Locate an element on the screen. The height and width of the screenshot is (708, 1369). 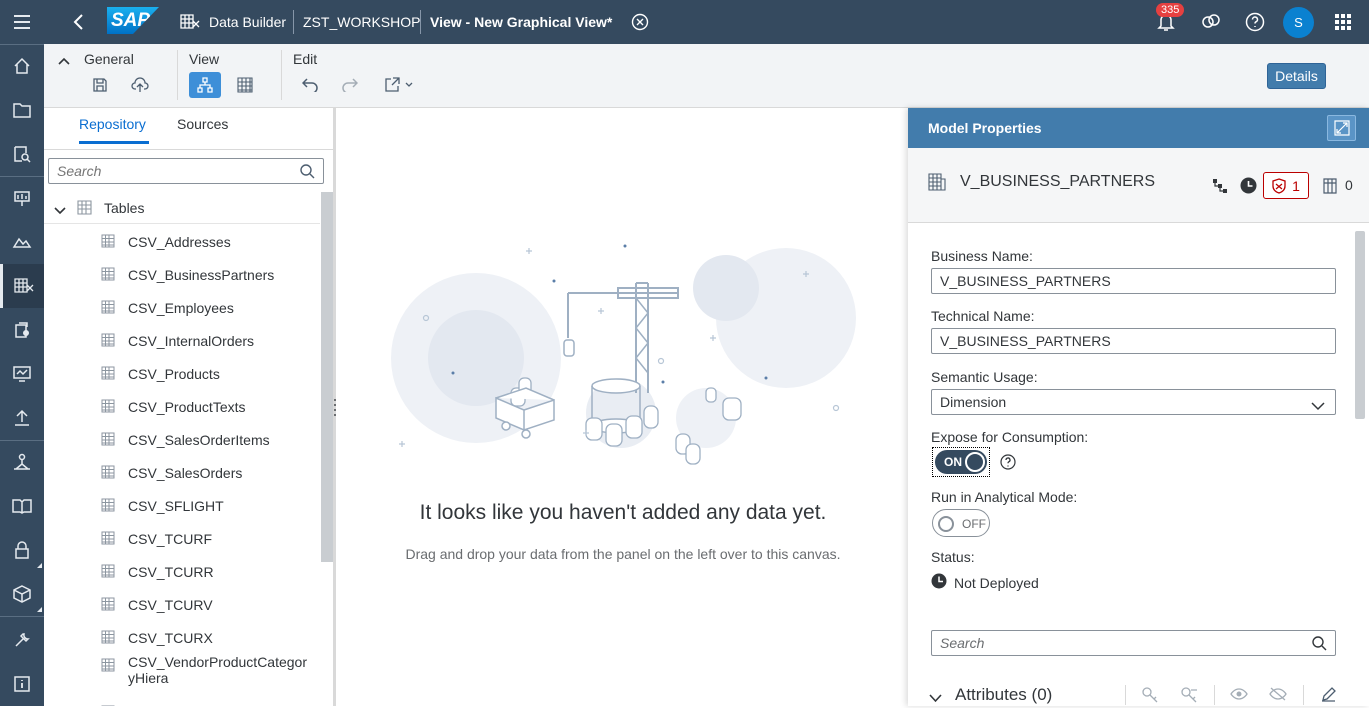
tree-item-table: CSV_TCURX is located at coordinates (182, 637).